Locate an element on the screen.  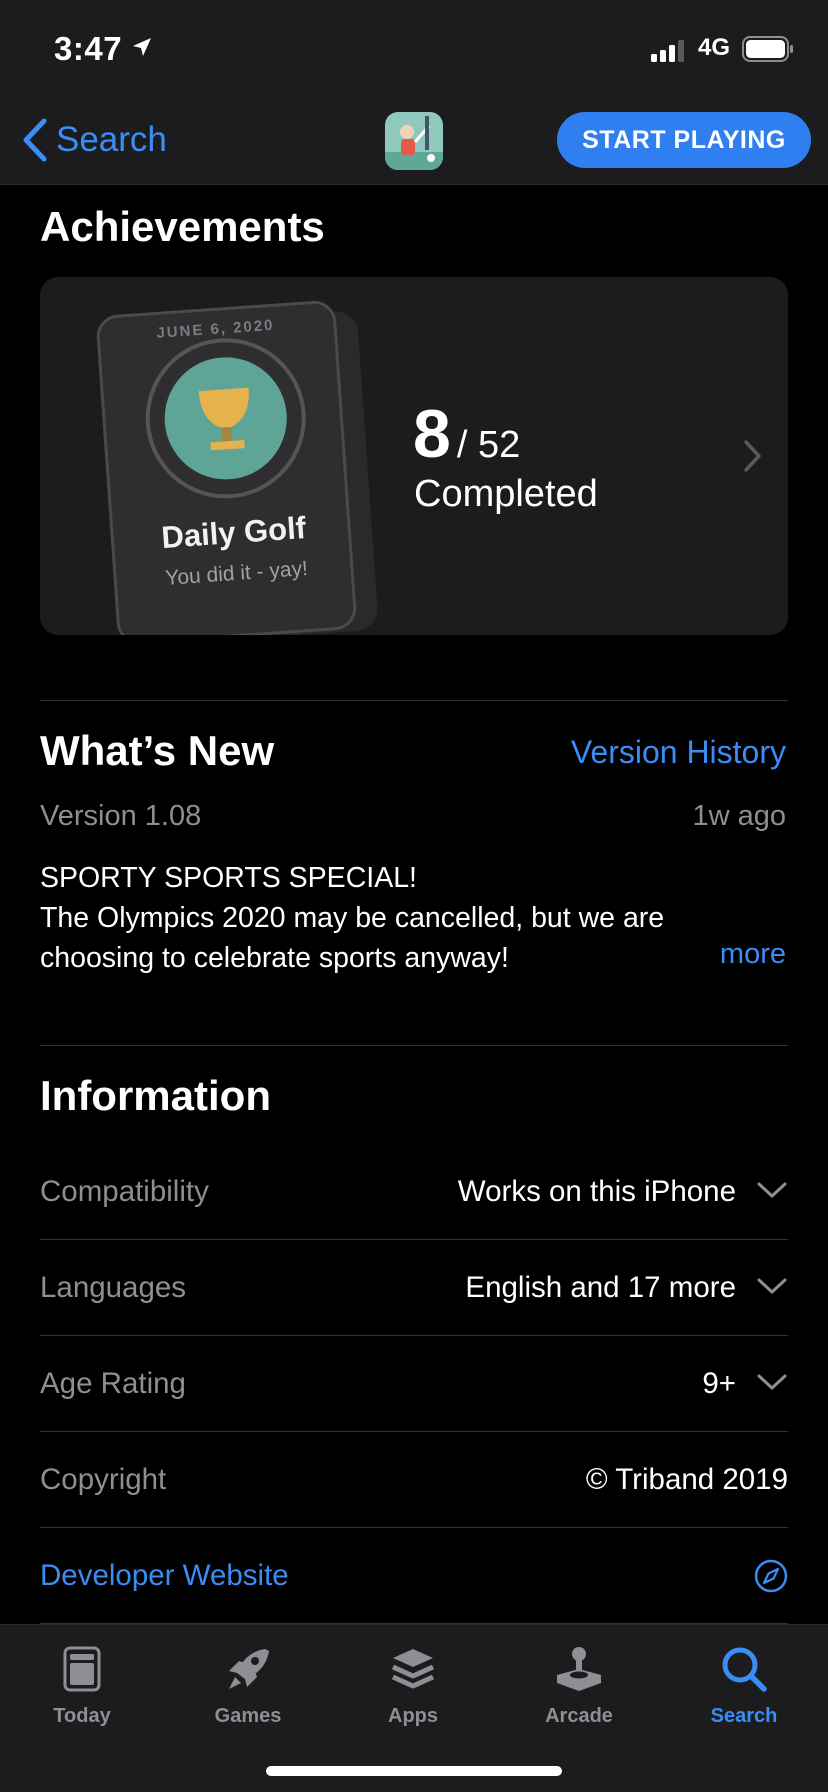
tab-apps: Apps is located at coordinates (413, 1689).